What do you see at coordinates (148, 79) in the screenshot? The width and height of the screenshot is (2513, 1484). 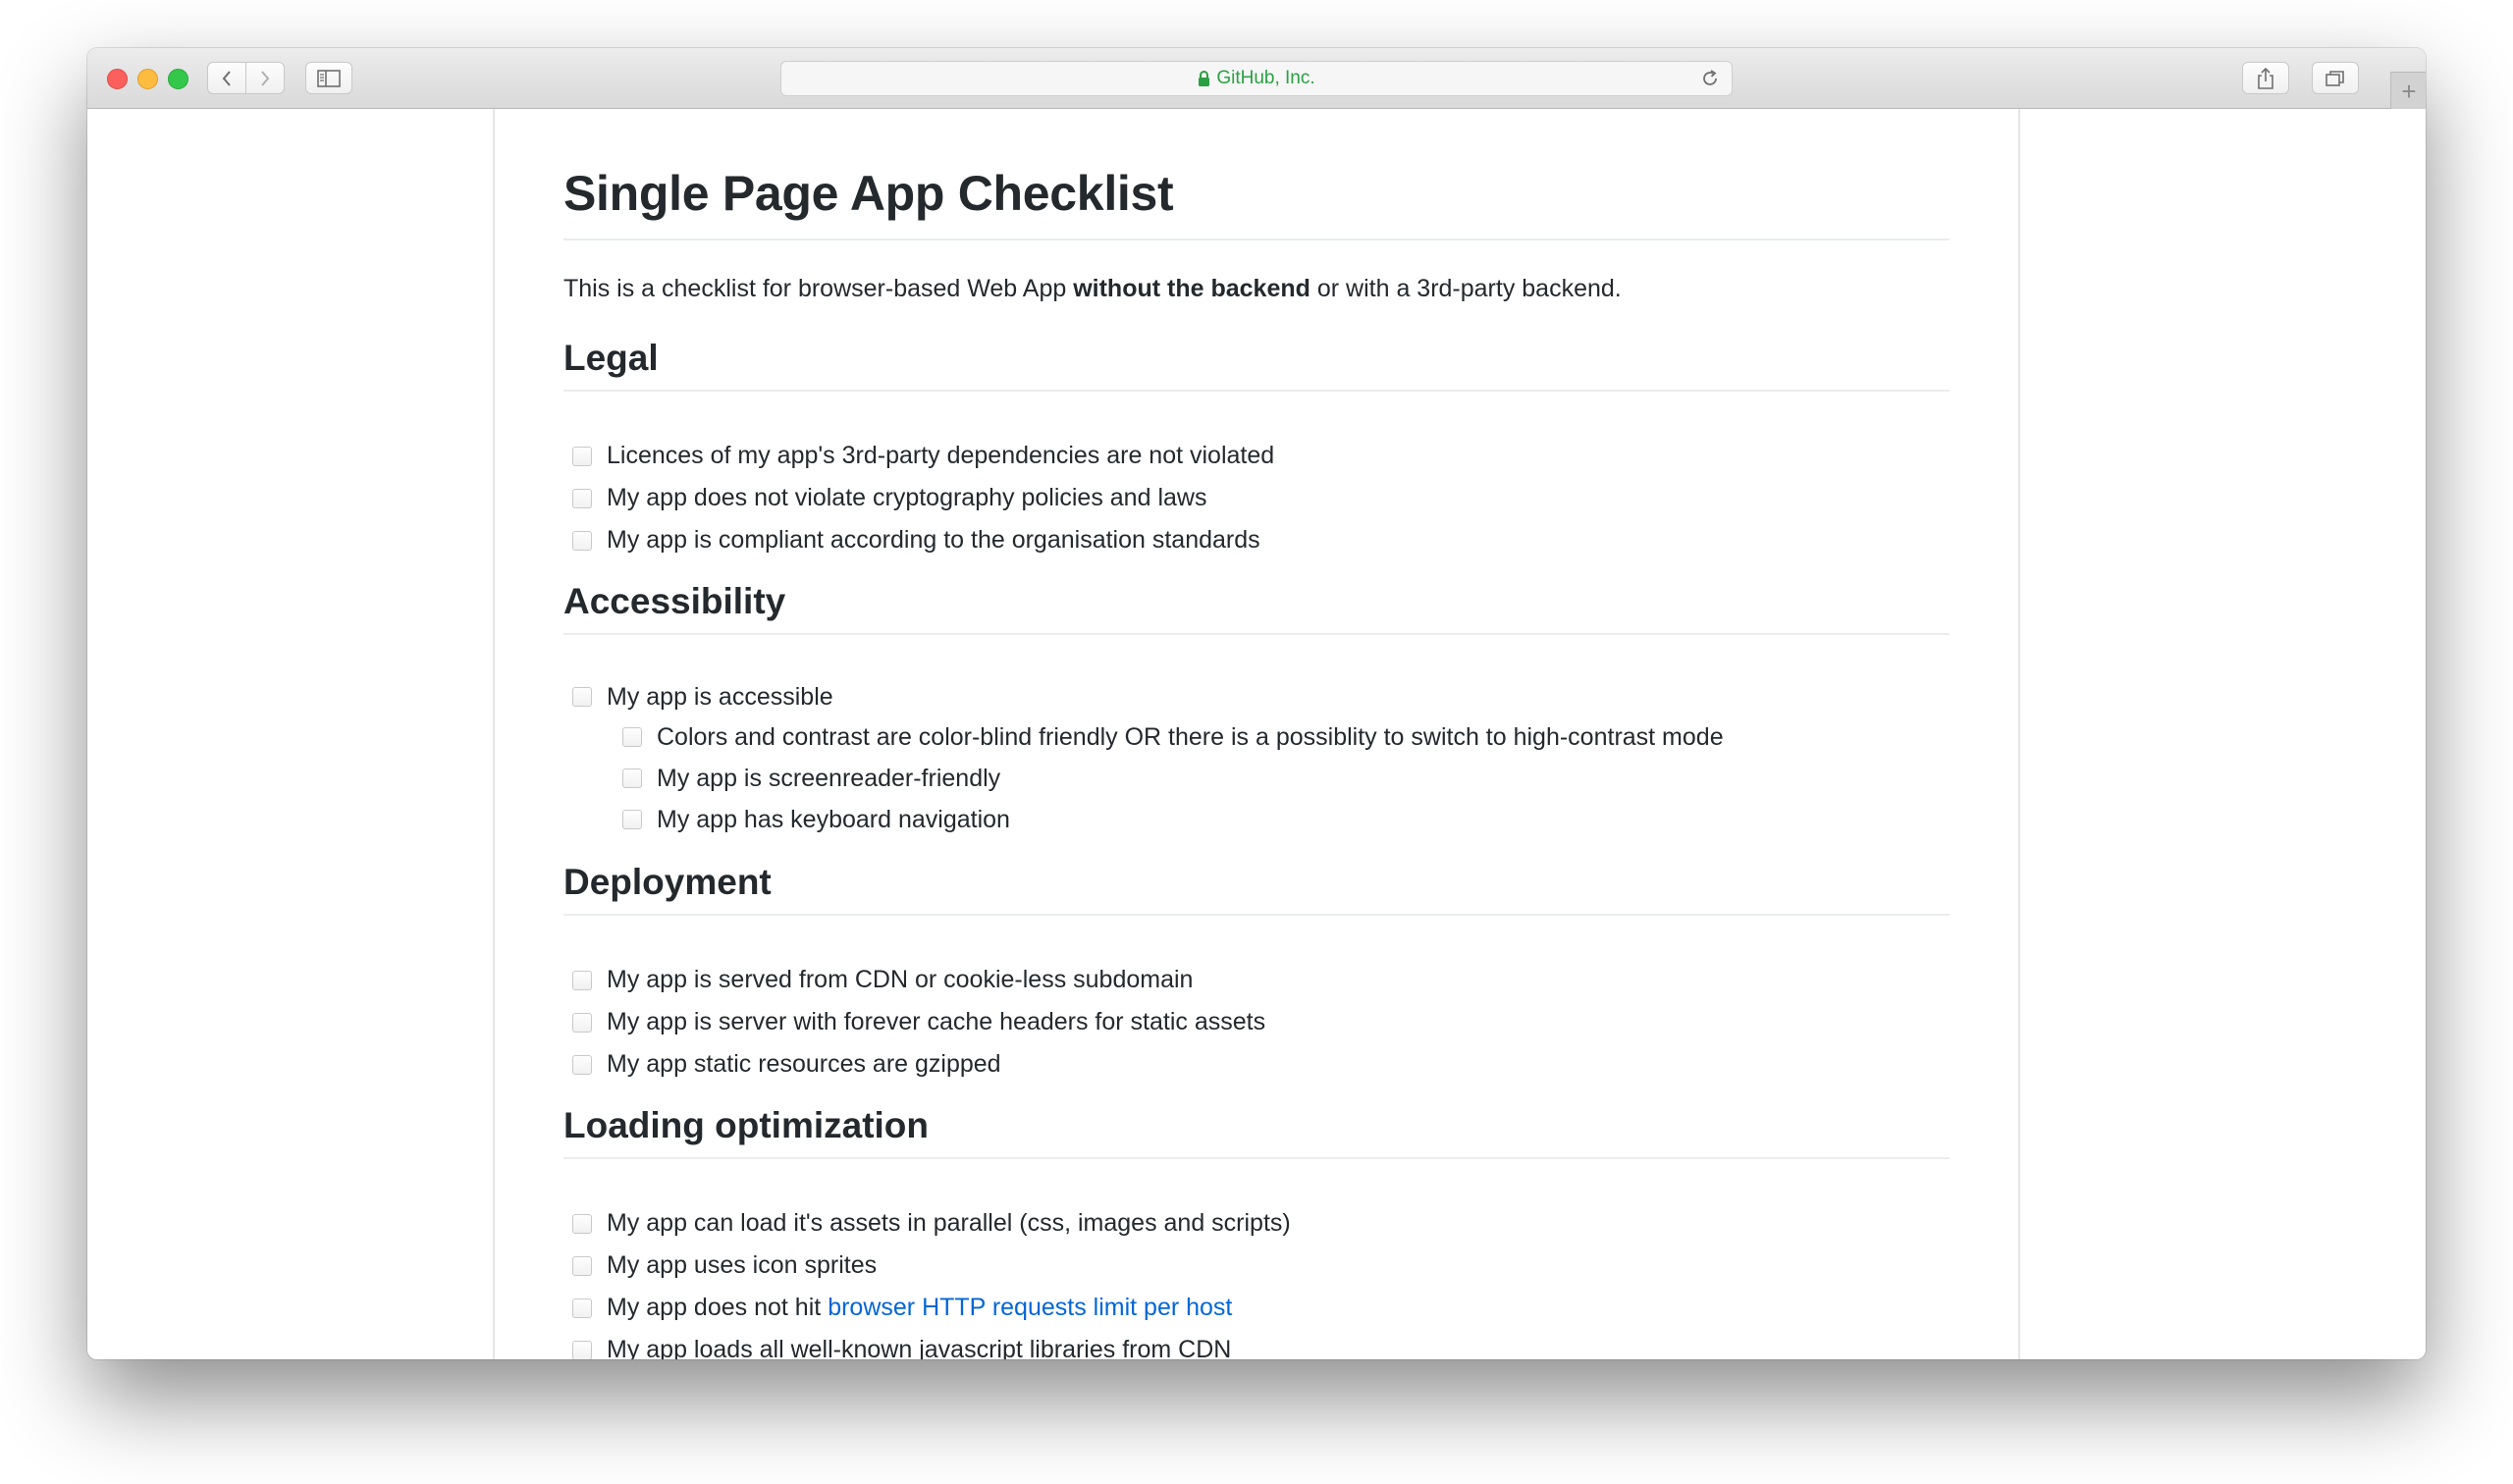 I see `minimize-window-button` at bounding box center [148, 79].